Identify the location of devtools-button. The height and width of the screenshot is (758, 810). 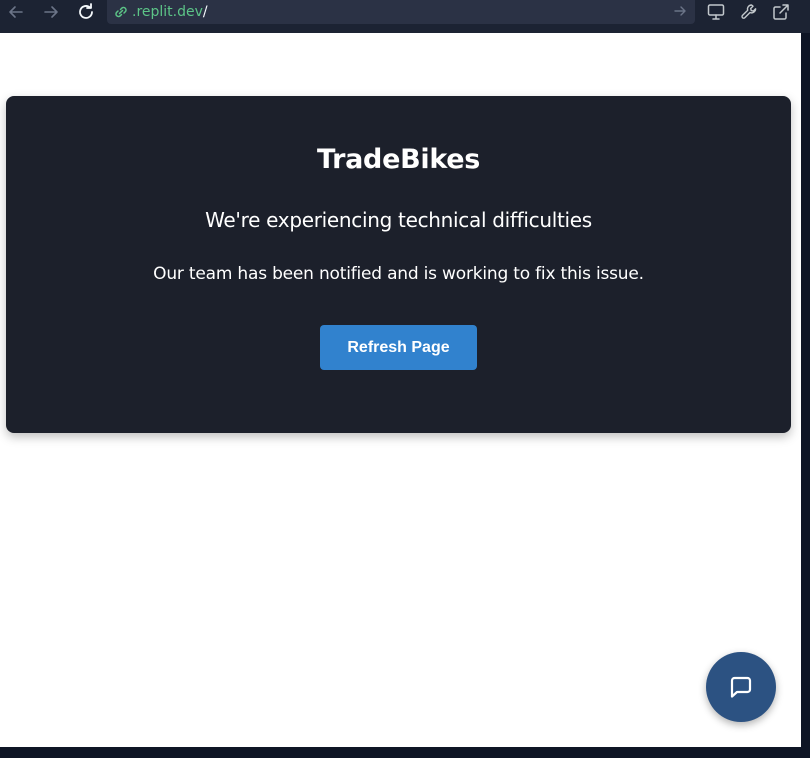
(749, 12).